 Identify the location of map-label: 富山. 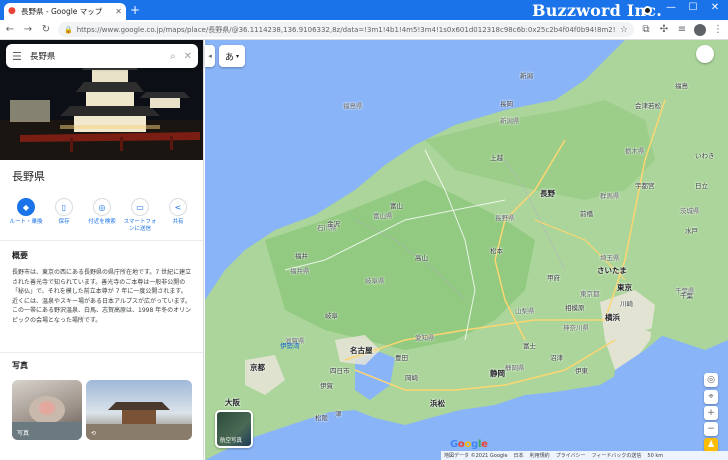
(396, 206).